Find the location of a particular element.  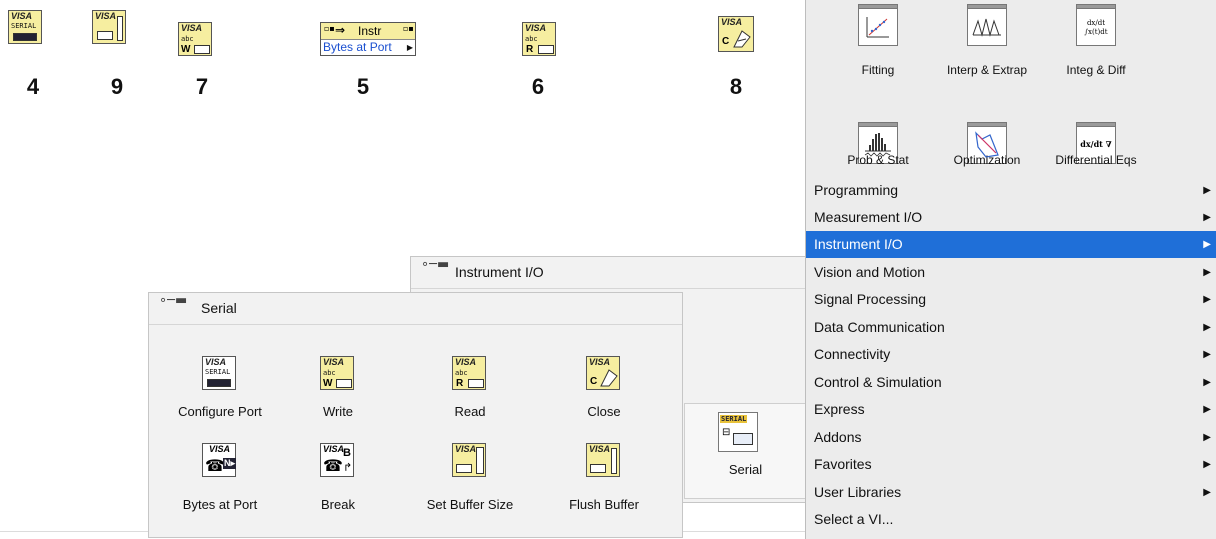

property-arrow-icon: ▶ is located at coordinates (409, 47).